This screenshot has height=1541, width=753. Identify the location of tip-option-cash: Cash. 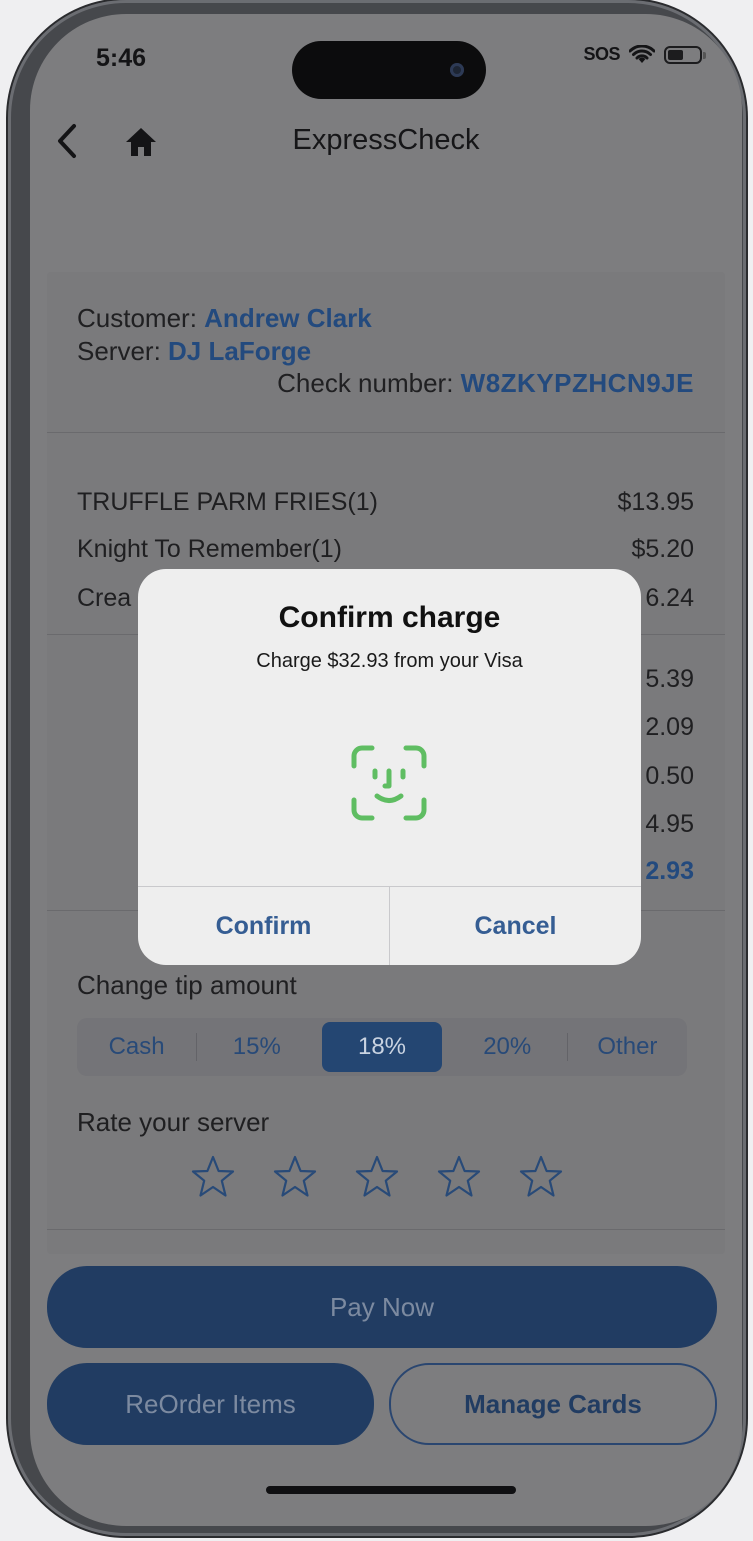
(136, 1047).